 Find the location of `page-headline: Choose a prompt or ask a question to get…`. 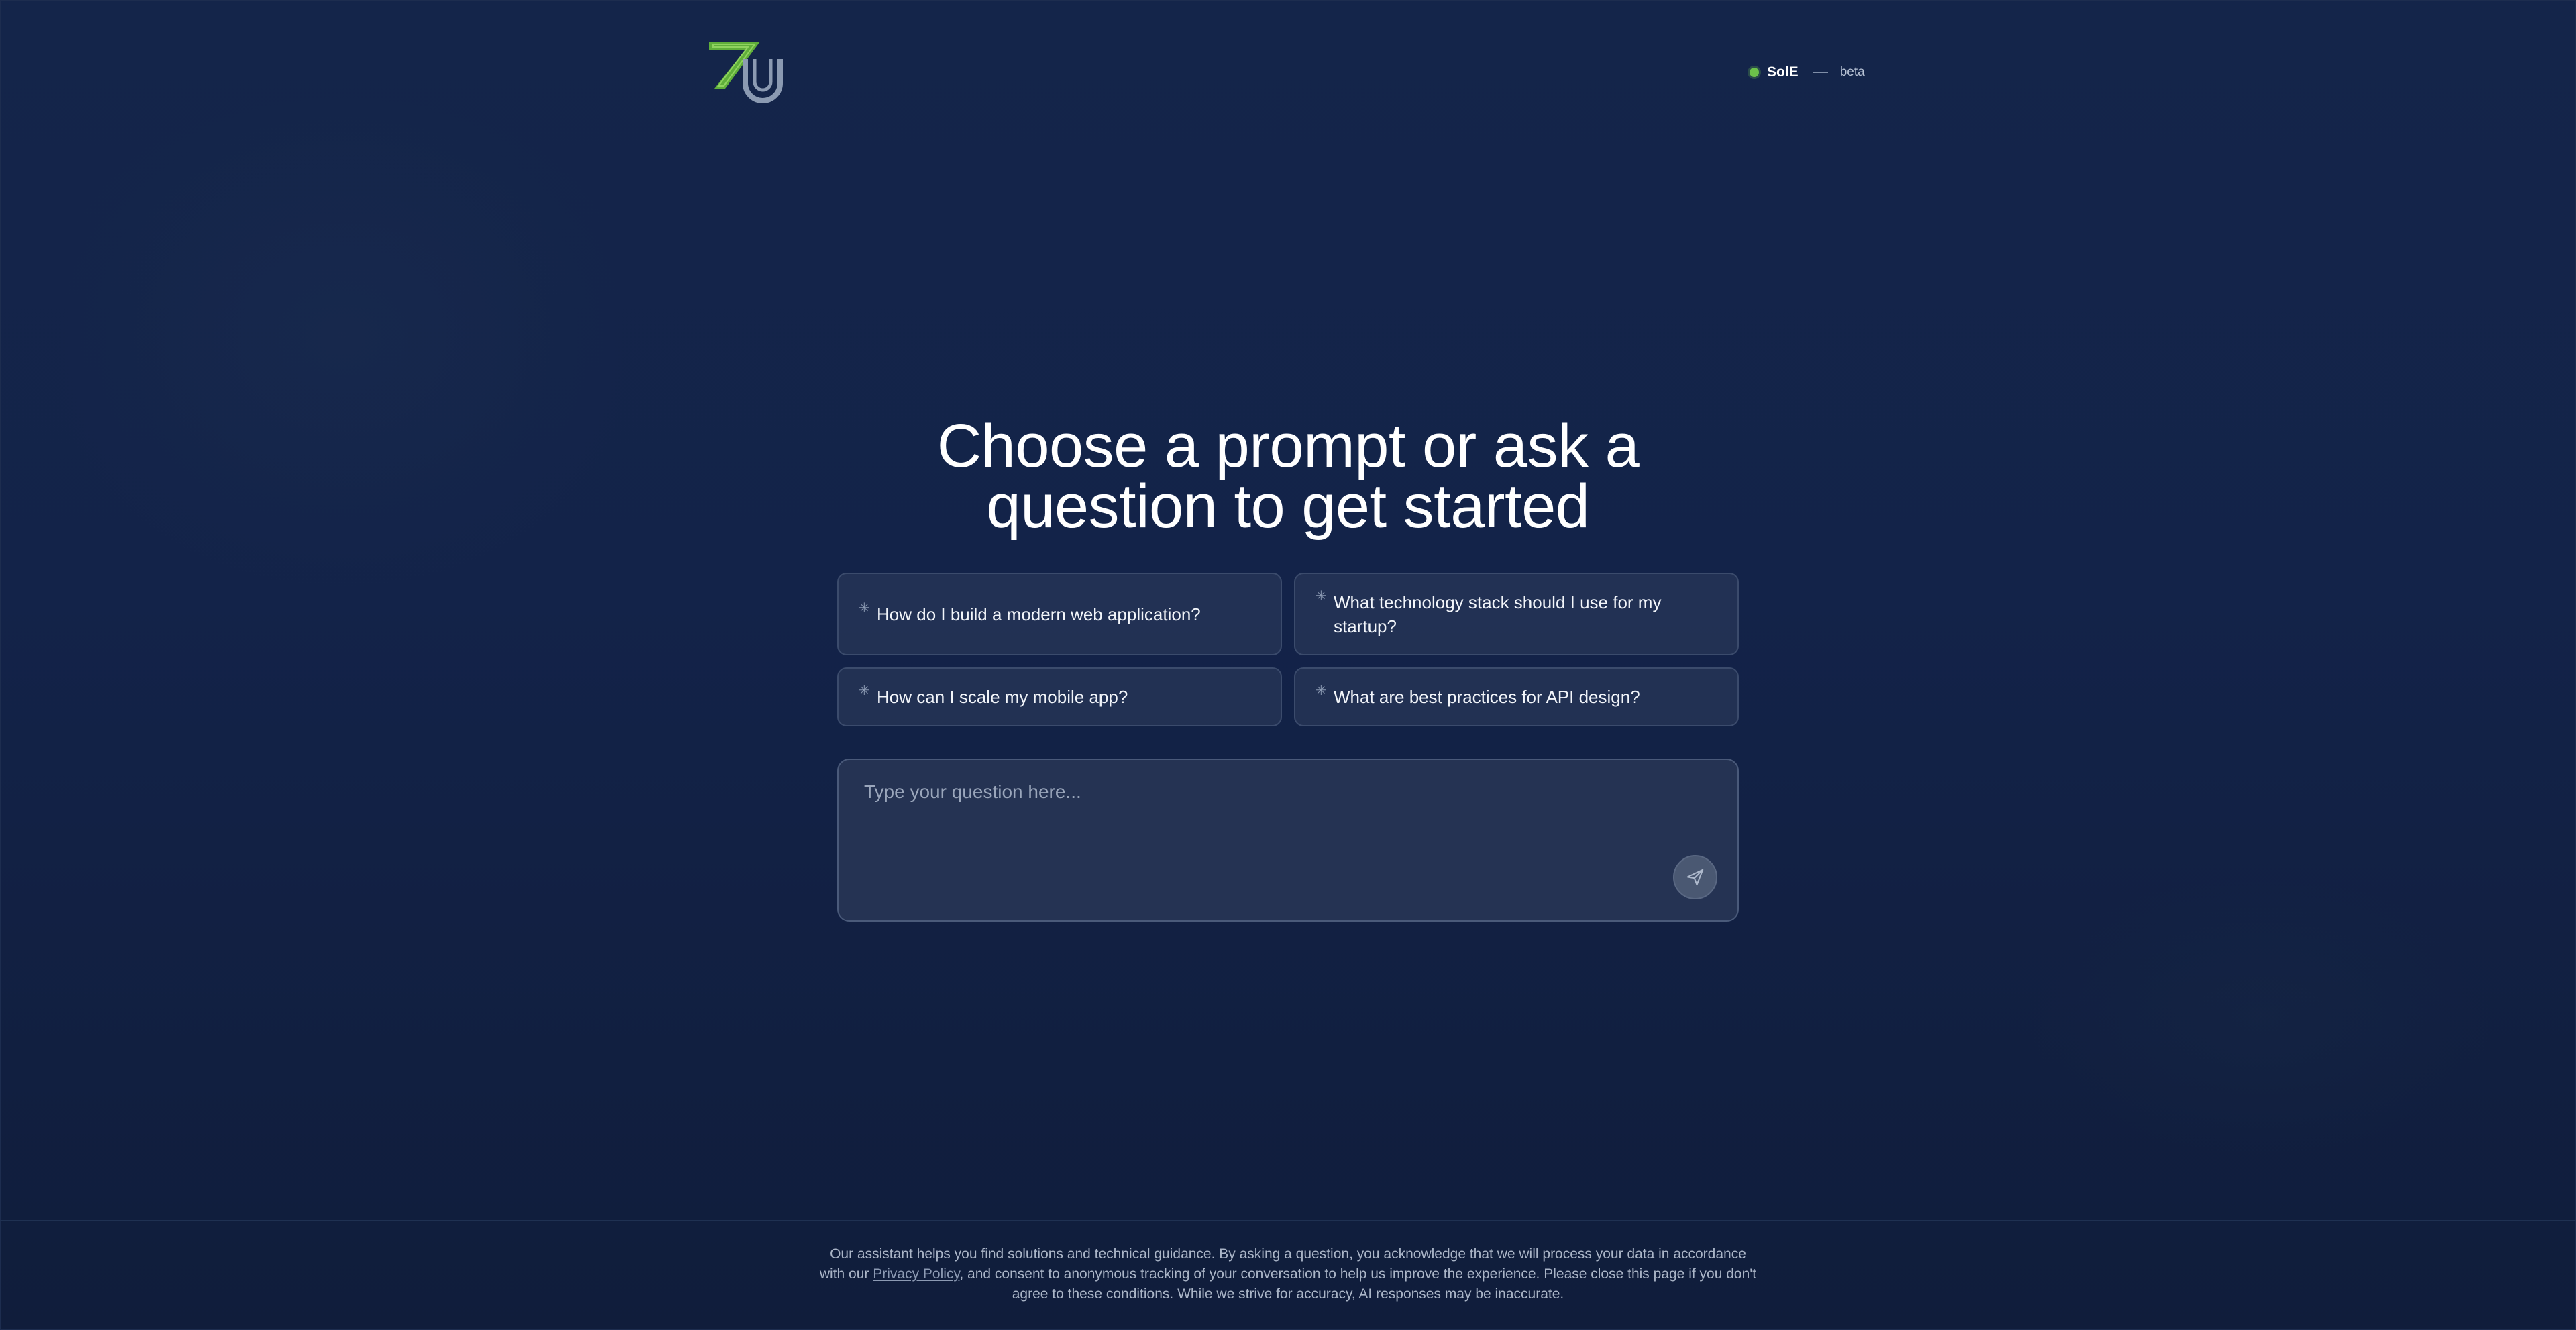

page-headline: Choose a prompt or ask a question to get… is located at coordinates (1288, 476).